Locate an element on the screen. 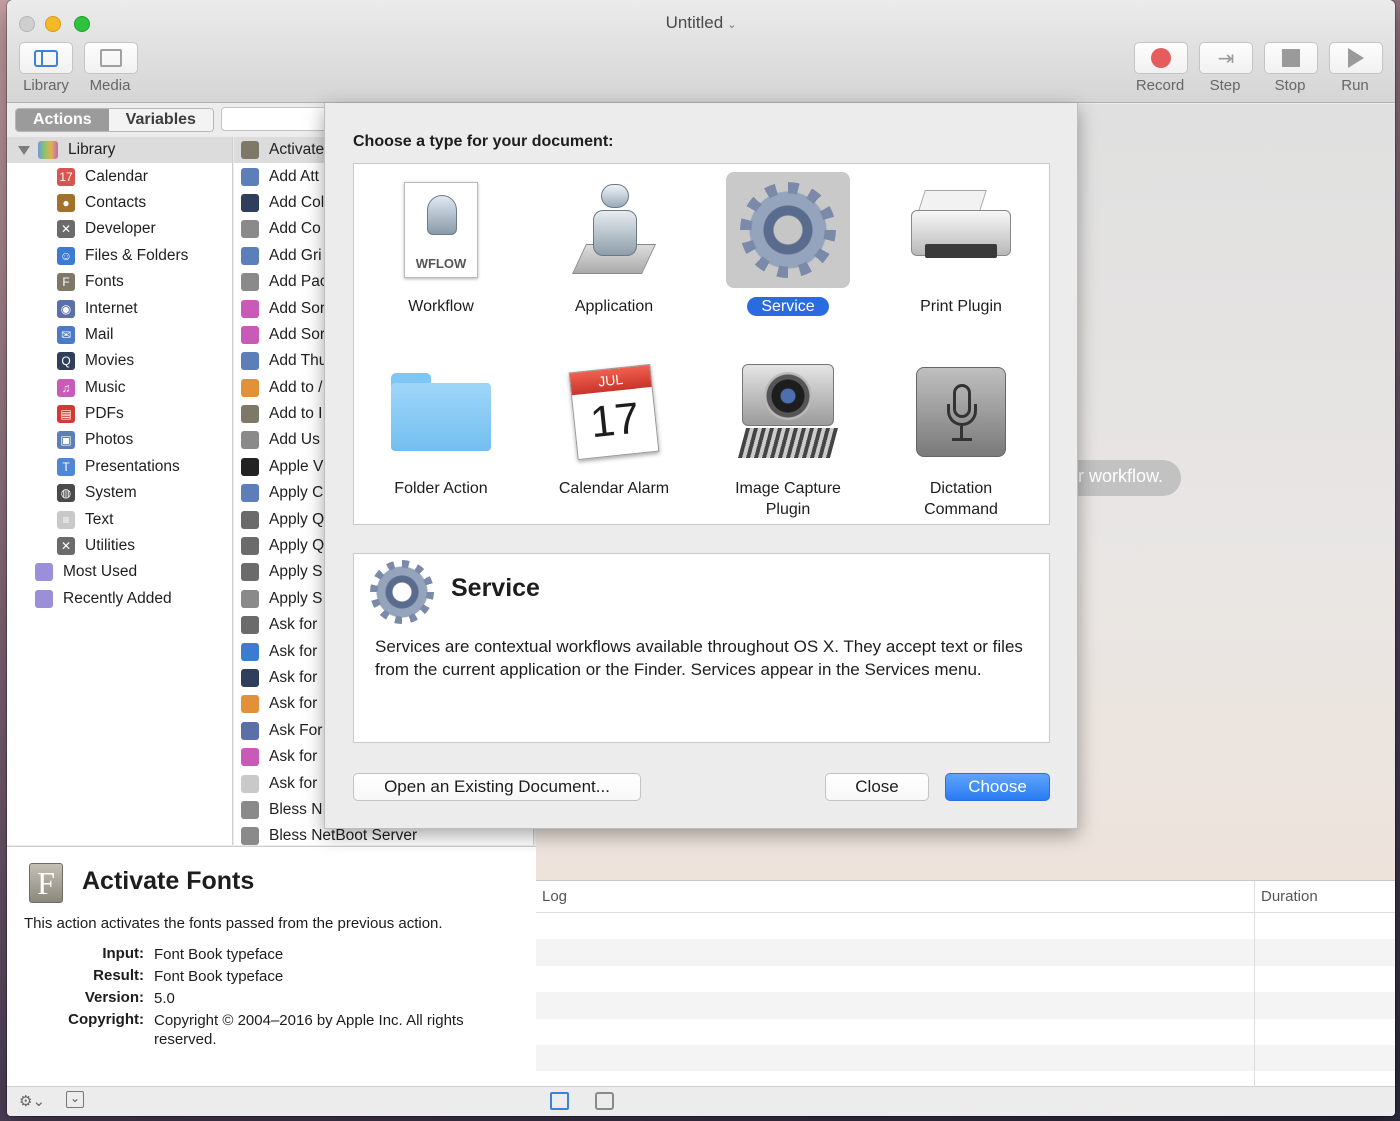  smart-folder-icon is located at coordinates (44, 598).